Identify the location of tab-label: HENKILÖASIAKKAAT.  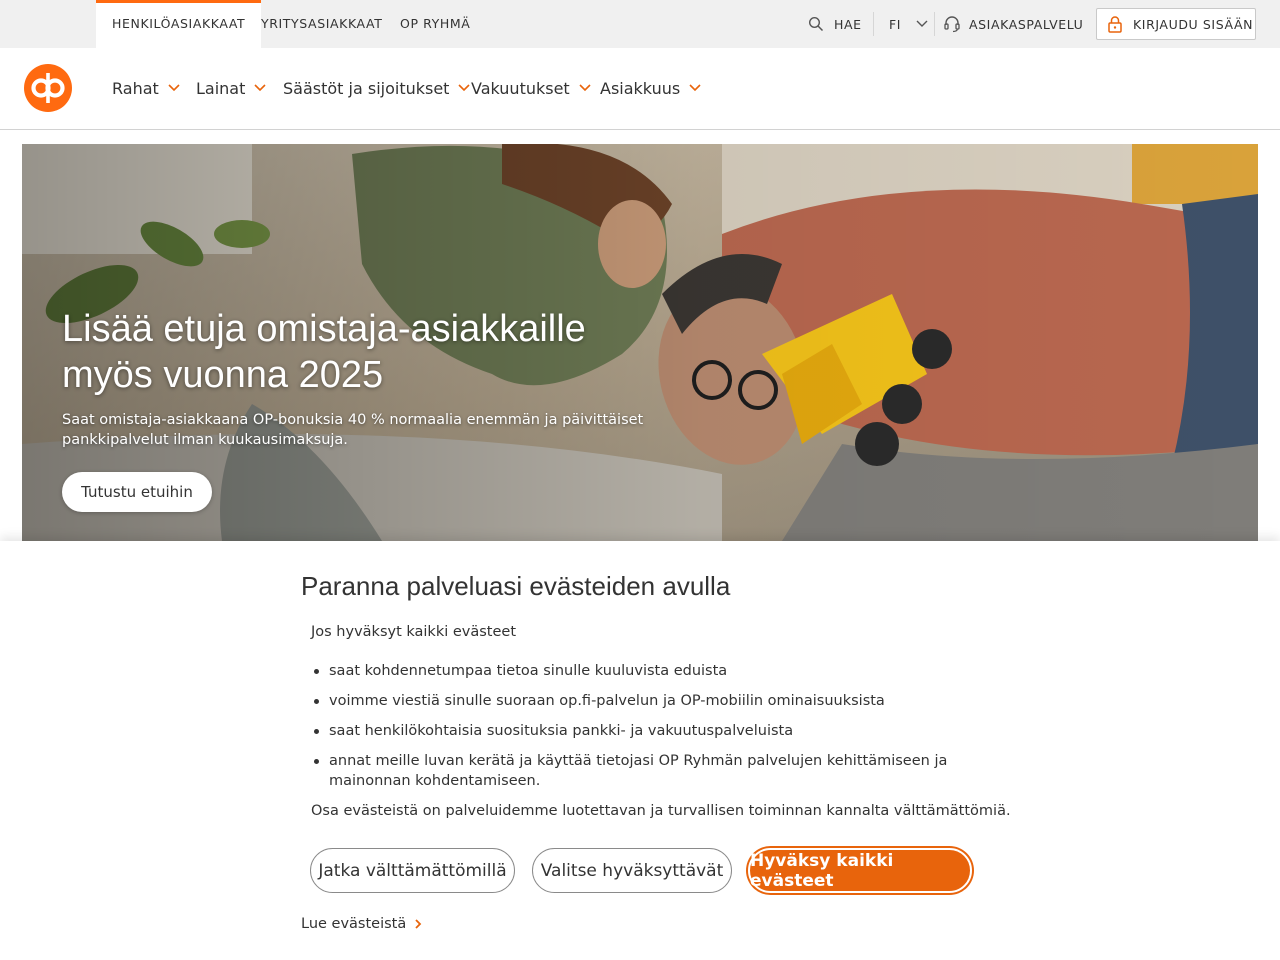
(179, 23).